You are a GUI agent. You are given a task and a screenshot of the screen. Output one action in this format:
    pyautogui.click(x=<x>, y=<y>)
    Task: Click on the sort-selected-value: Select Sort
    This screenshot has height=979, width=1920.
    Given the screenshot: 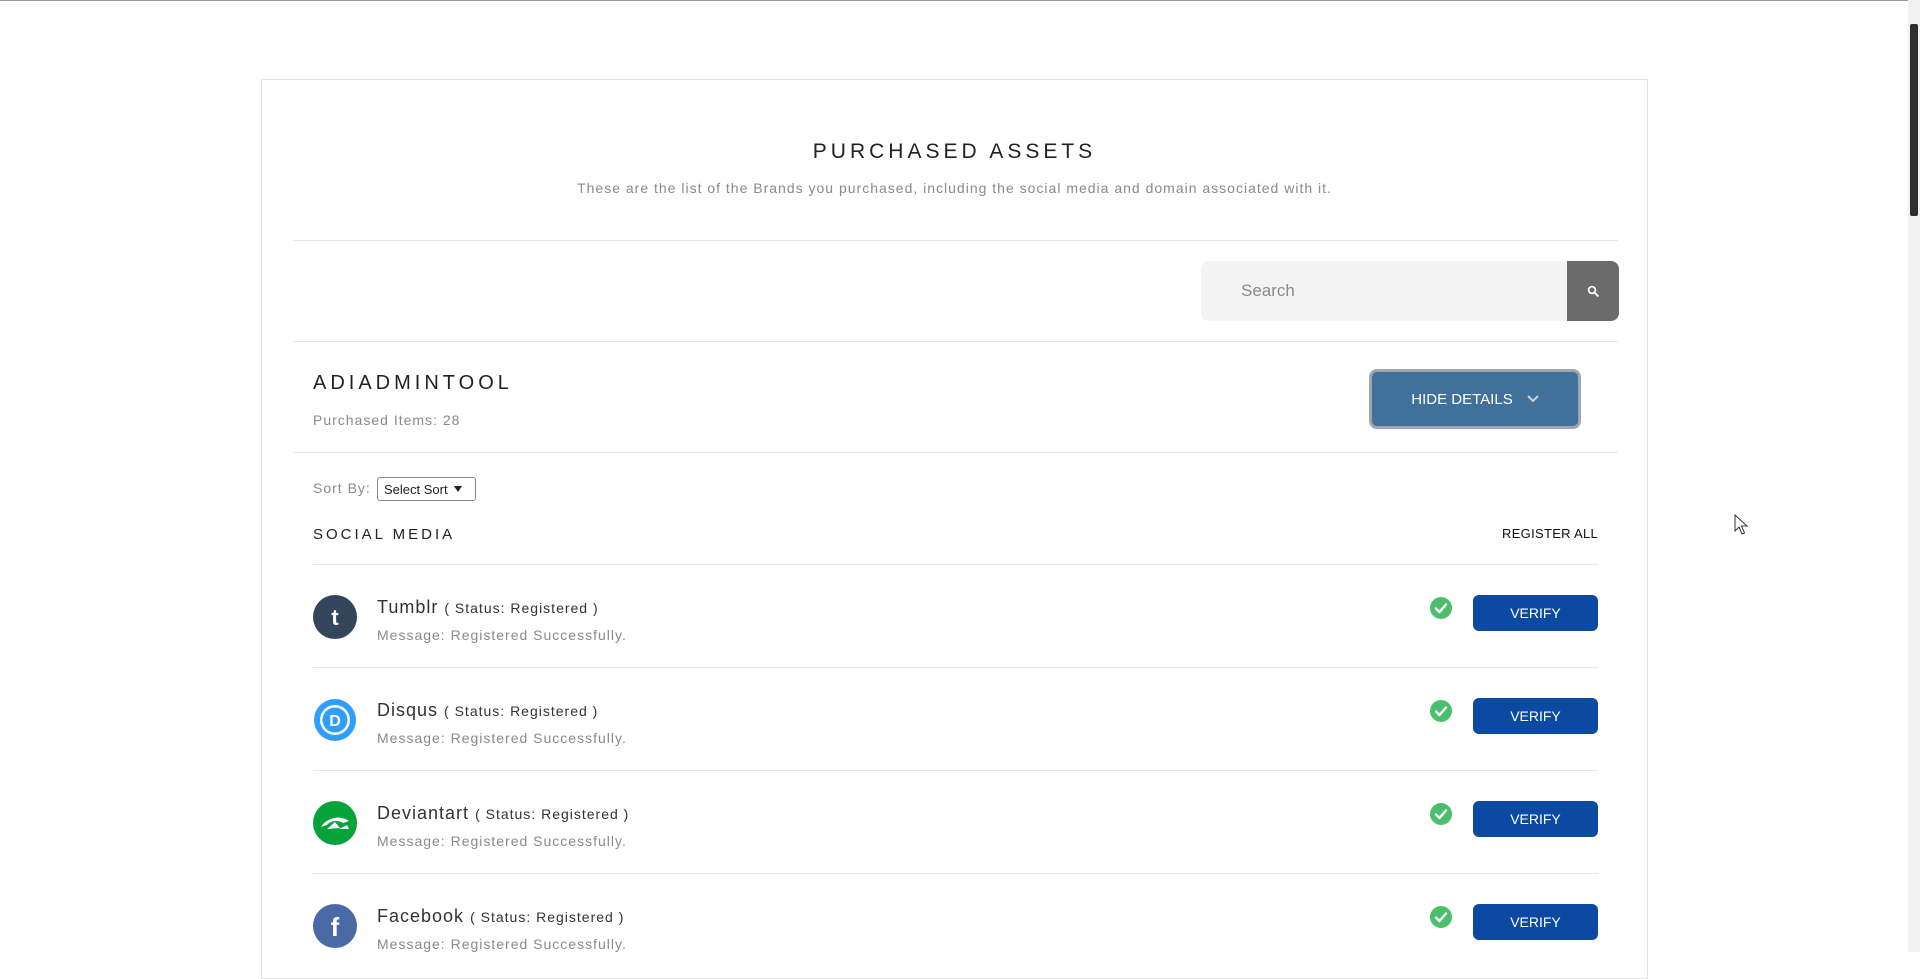 What is the action you would take?
    pyautogui.click(x=416, y=489)
    